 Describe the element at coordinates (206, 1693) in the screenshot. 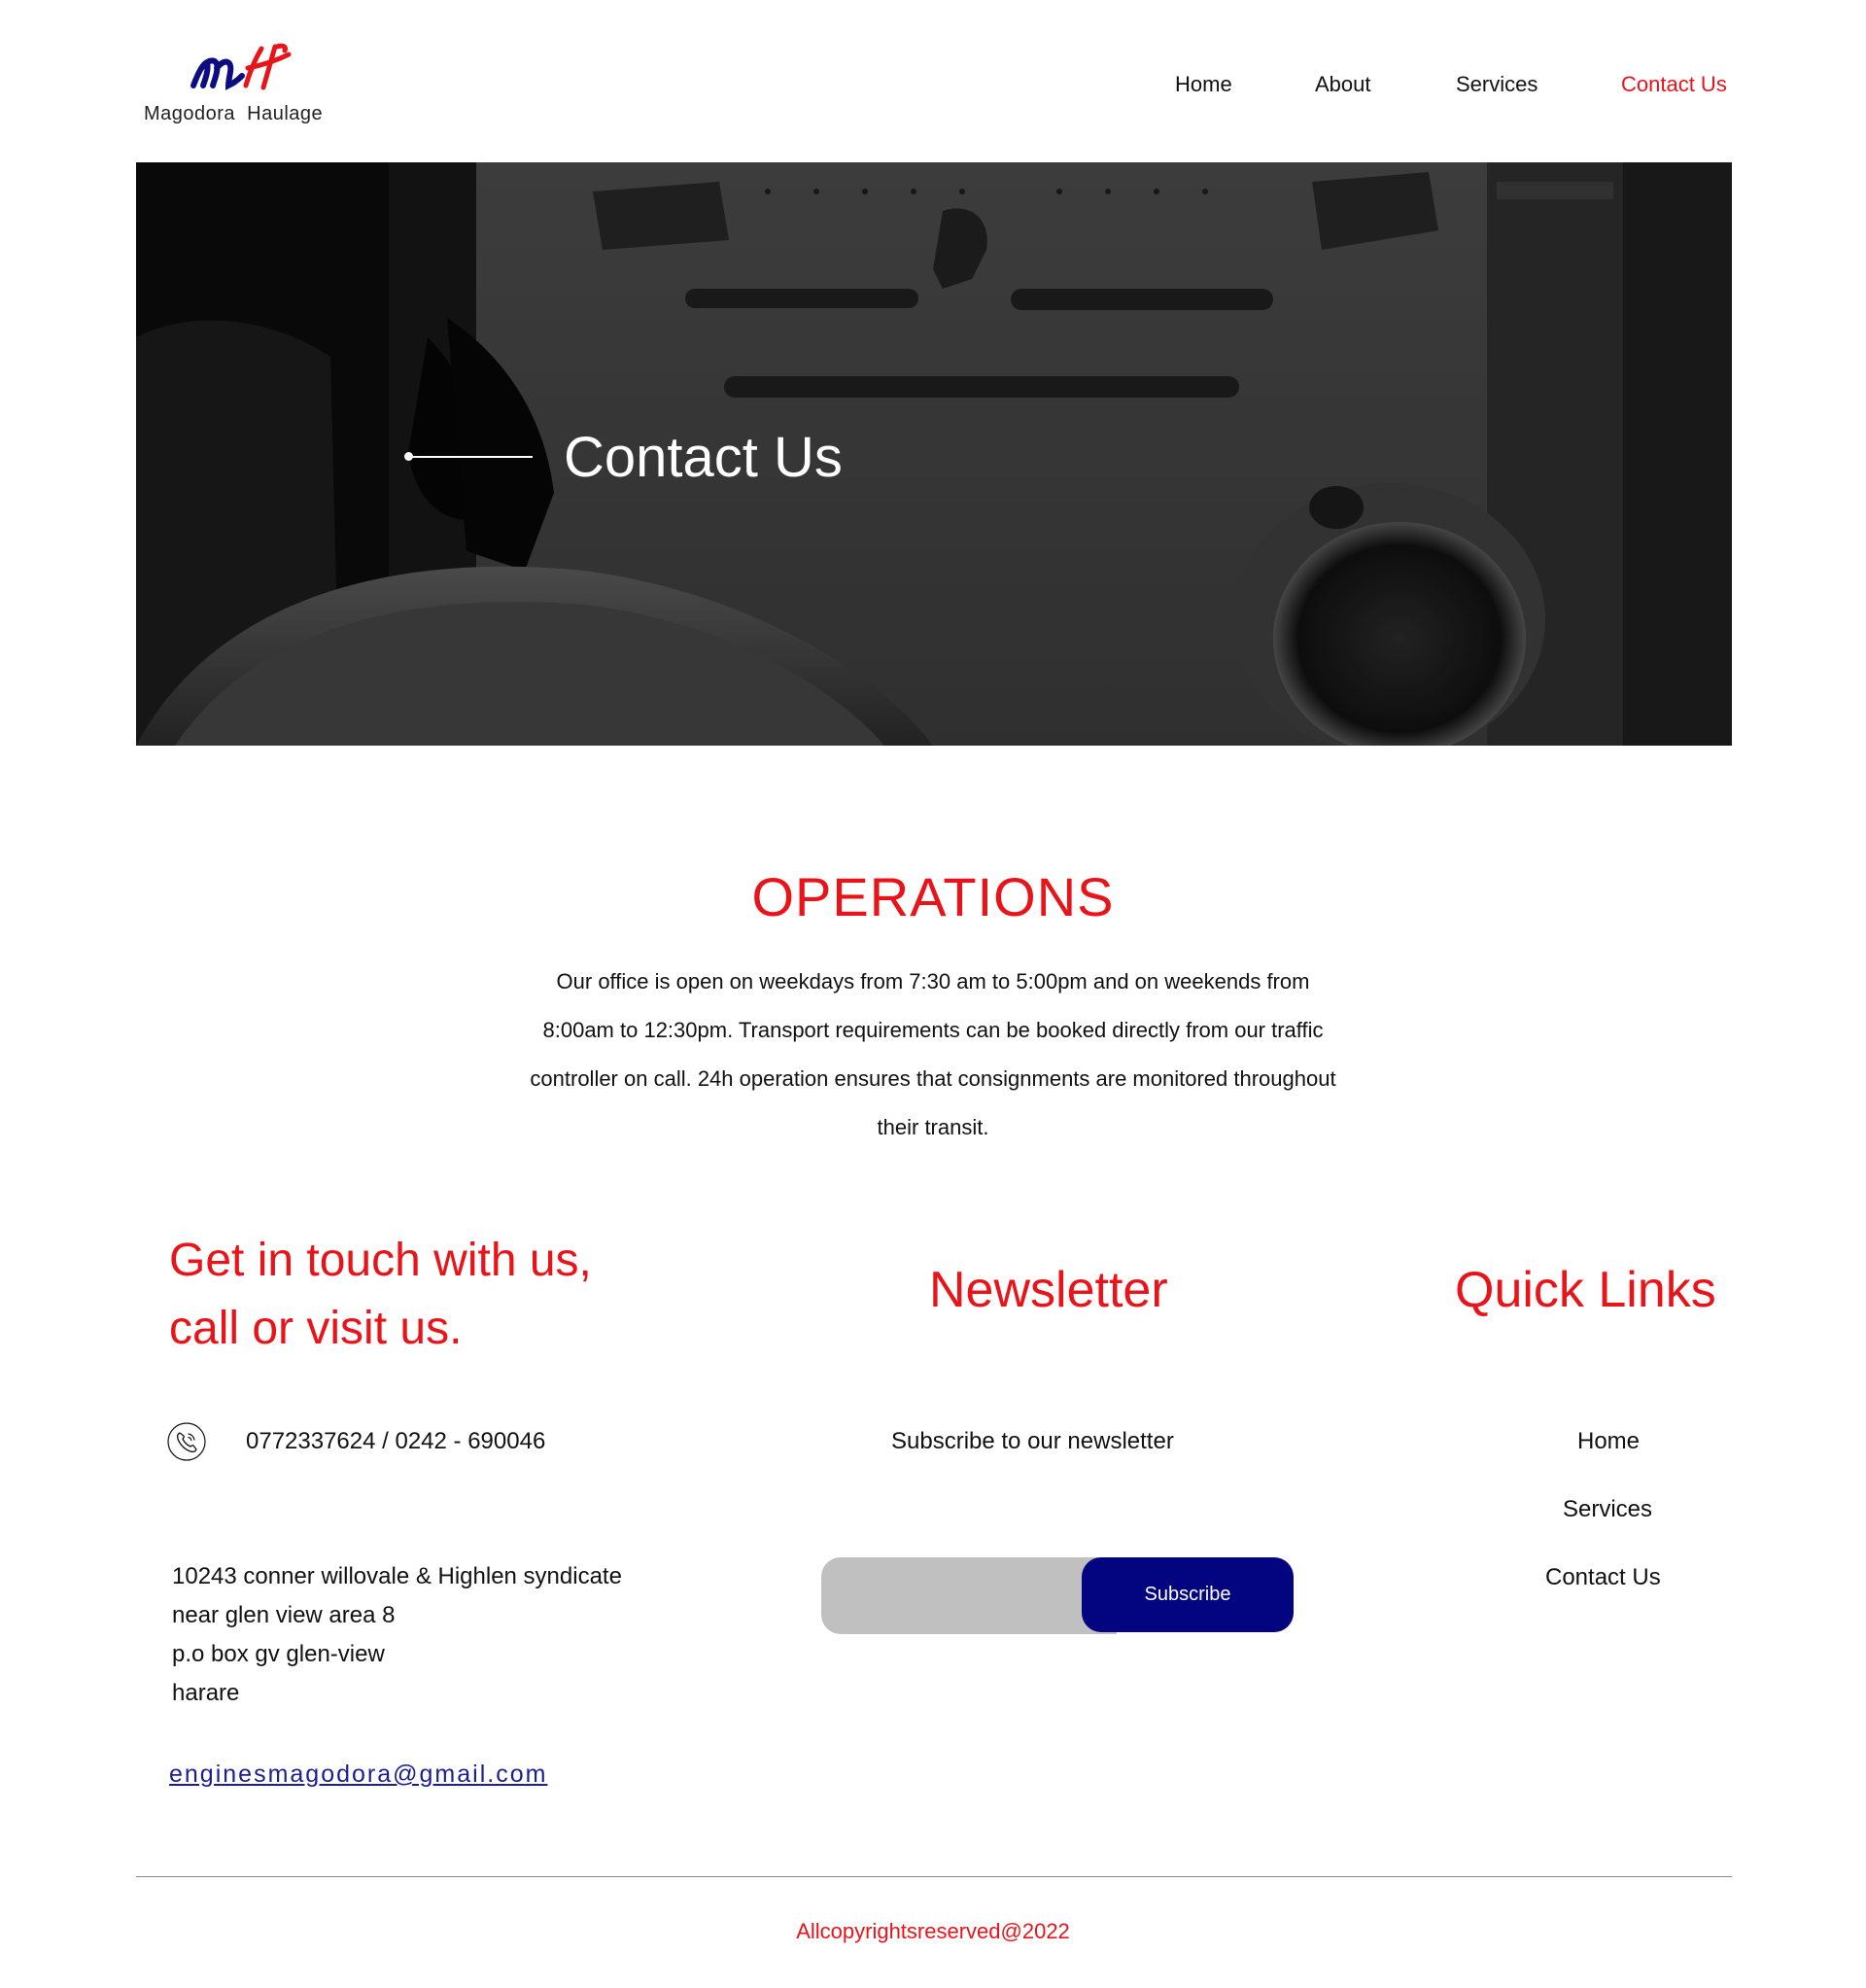

I see `address-line: harare` at that location.